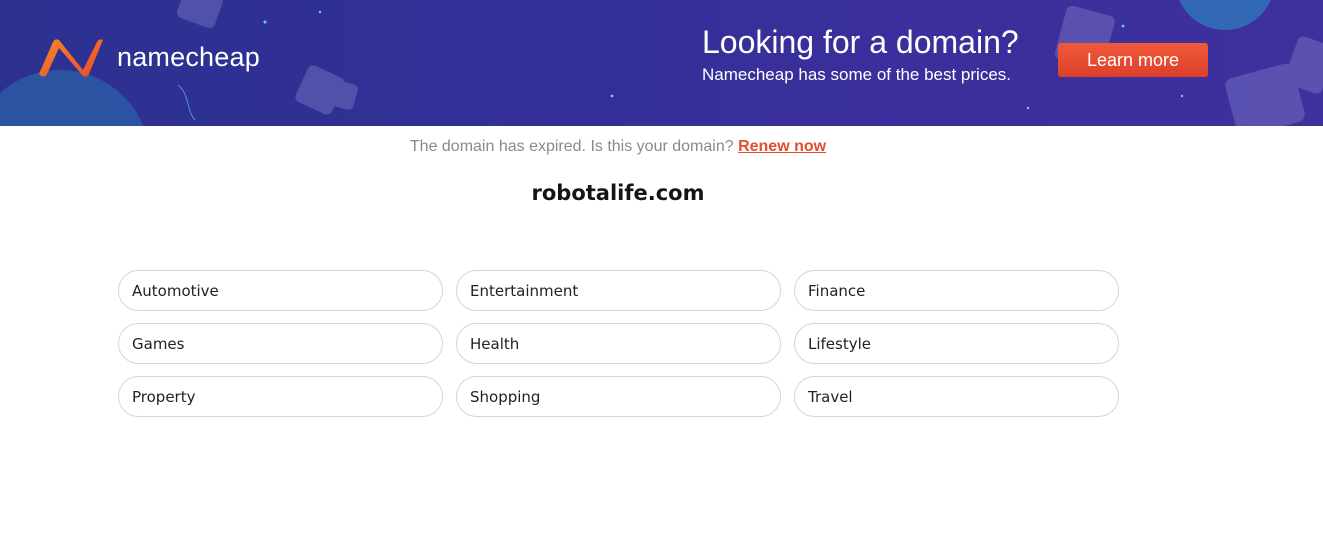 The height and width of the screenshot is (550, 1323). What do you see at coordinates (280, 396) in the screenshot?
I see `category-property: Property` at bounding box center [280, 396].